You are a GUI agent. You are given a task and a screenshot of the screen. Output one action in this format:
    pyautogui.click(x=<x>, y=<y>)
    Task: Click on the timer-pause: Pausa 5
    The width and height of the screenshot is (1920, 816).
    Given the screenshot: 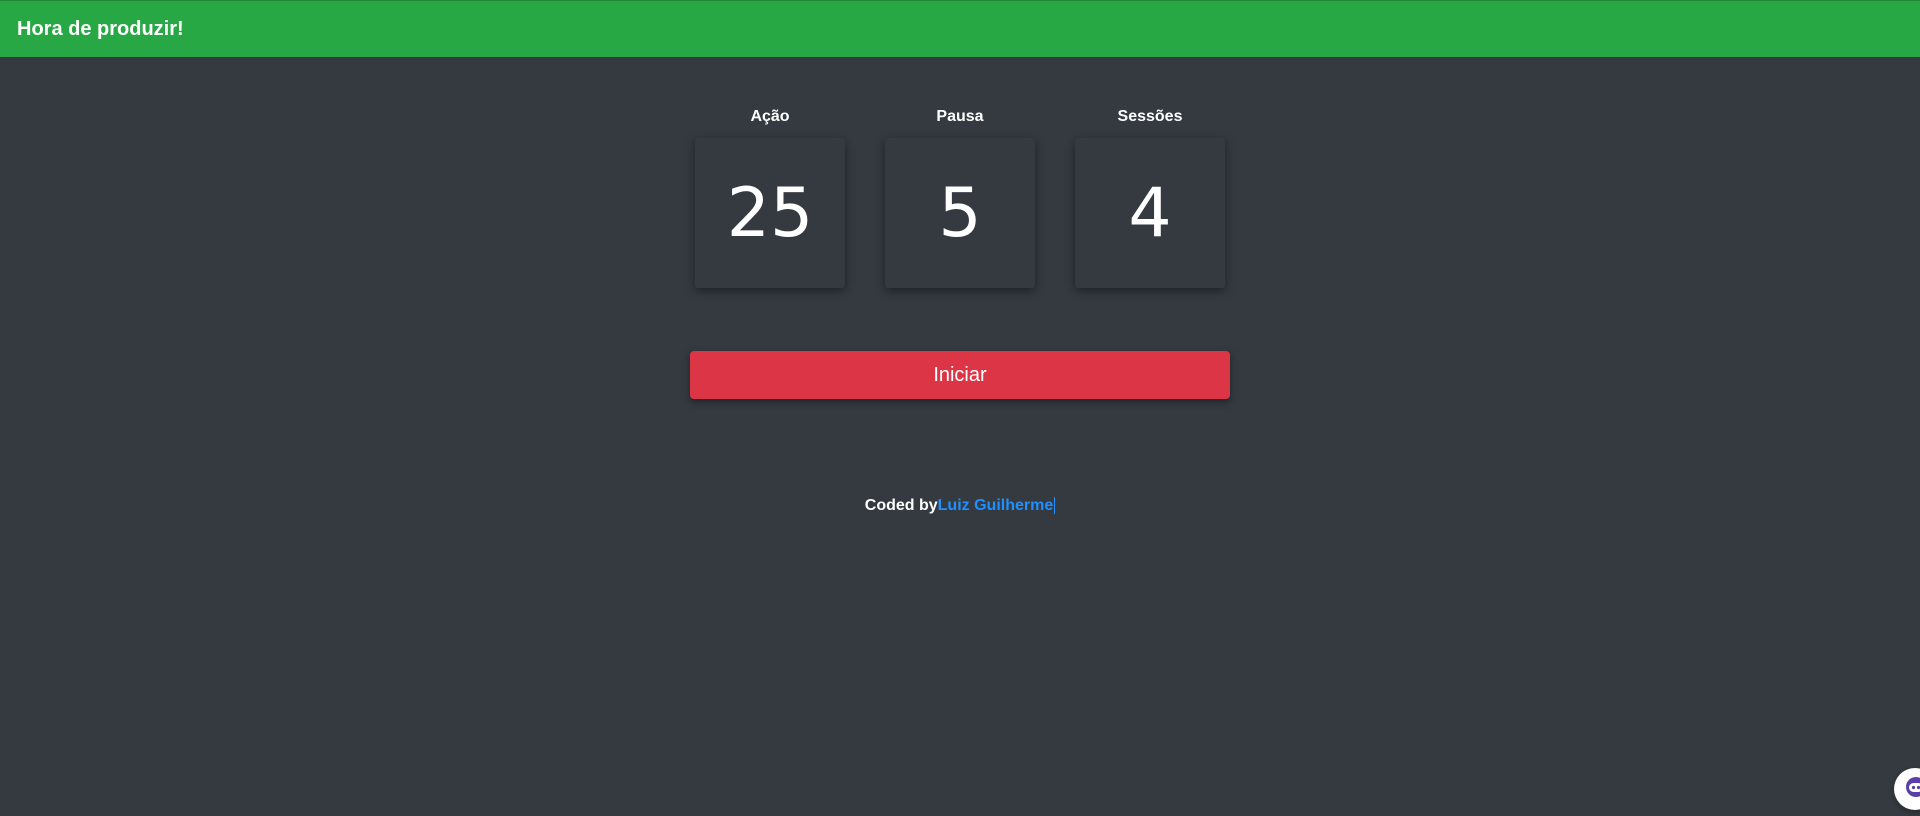 What is the action you would take?
    pyautogui.click(x=960, y=197)
    